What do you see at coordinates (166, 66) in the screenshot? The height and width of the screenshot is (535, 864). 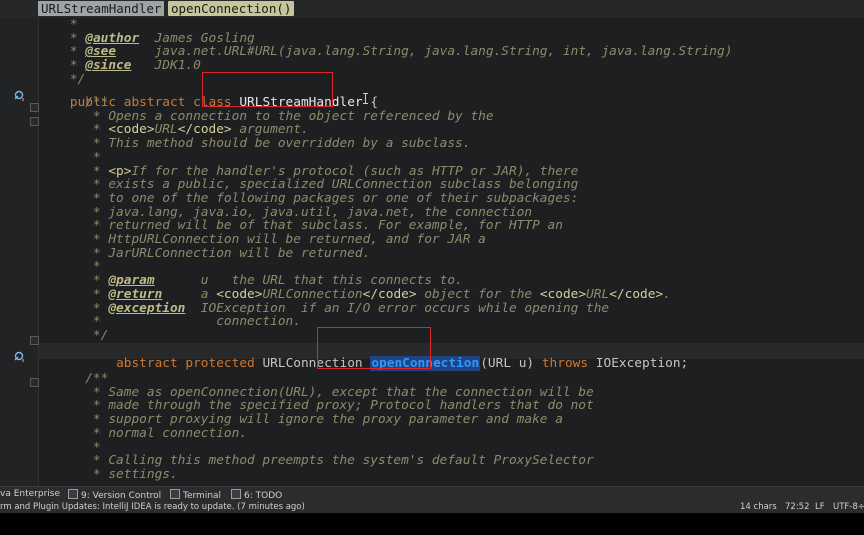 I see `comment-text: JDK1.0` at bounding box center [166, 66].